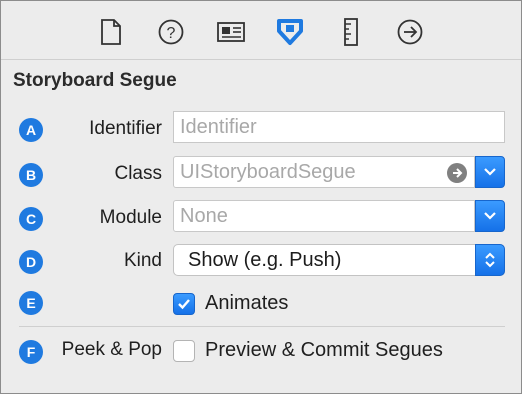  I want to click on class-field: UIStoryboardSegue, so click(324, 172).